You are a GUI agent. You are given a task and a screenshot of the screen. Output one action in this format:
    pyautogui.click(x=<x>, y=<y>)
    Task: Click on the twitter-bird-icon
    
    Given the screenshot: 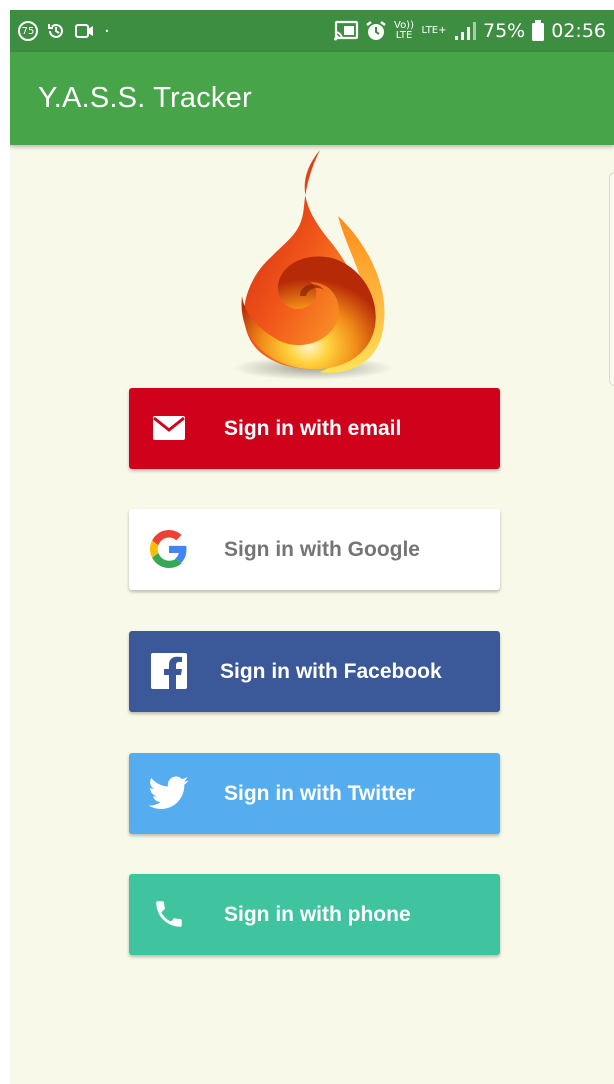 What is the action you would take?
    pyautogui.click(x=169, y=793)
    